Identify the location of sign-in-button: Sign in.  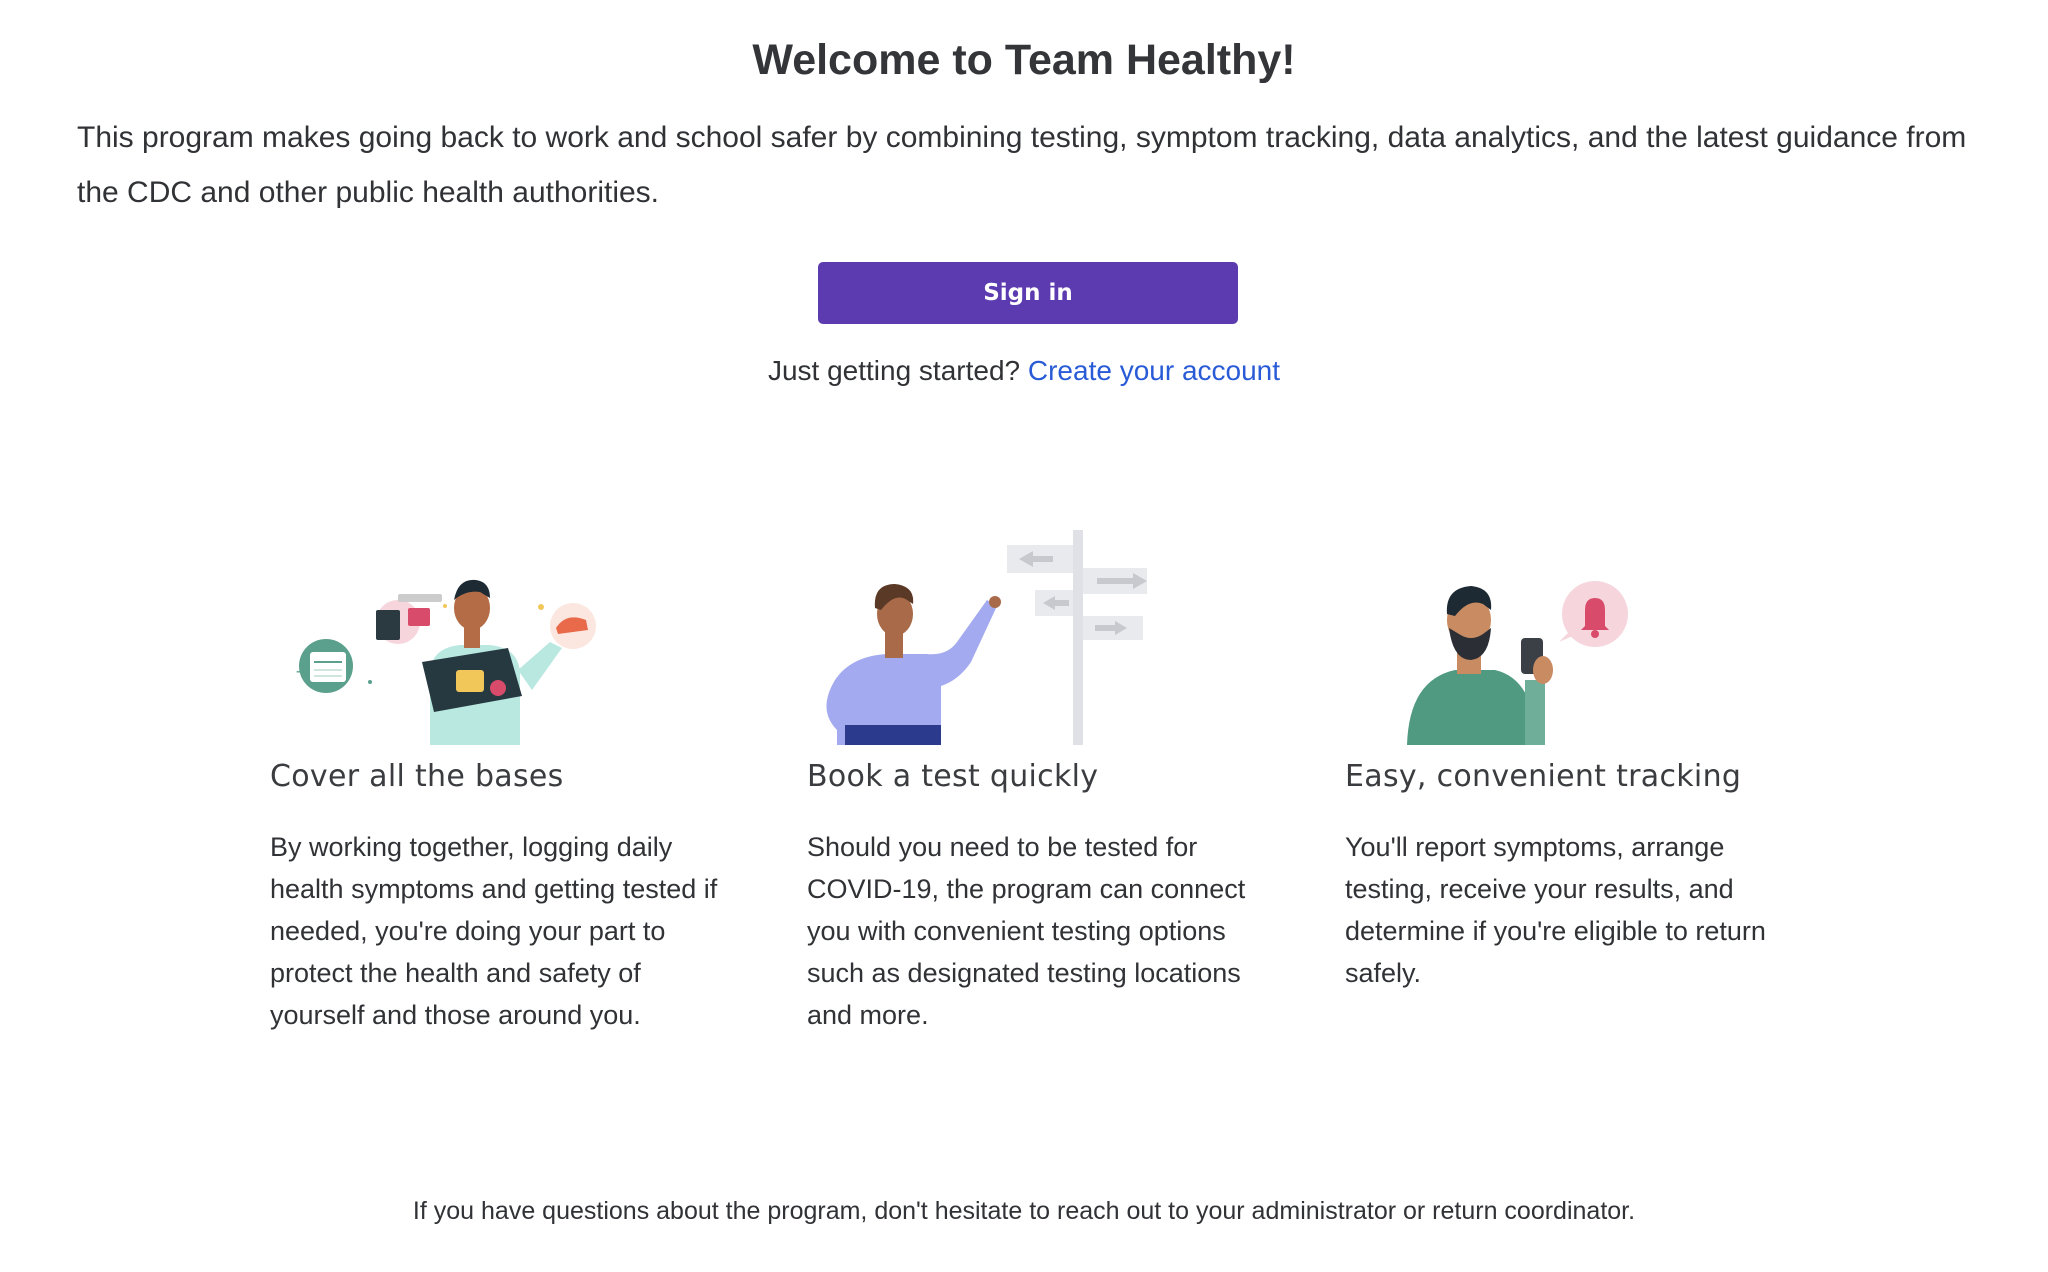
(1028, 293).